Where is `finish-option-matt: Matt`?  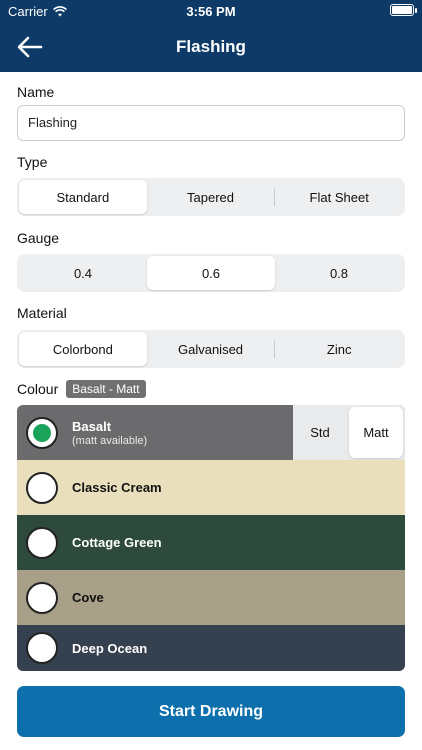
finish-option-matt: Matt is located at coordinates (376, 432).